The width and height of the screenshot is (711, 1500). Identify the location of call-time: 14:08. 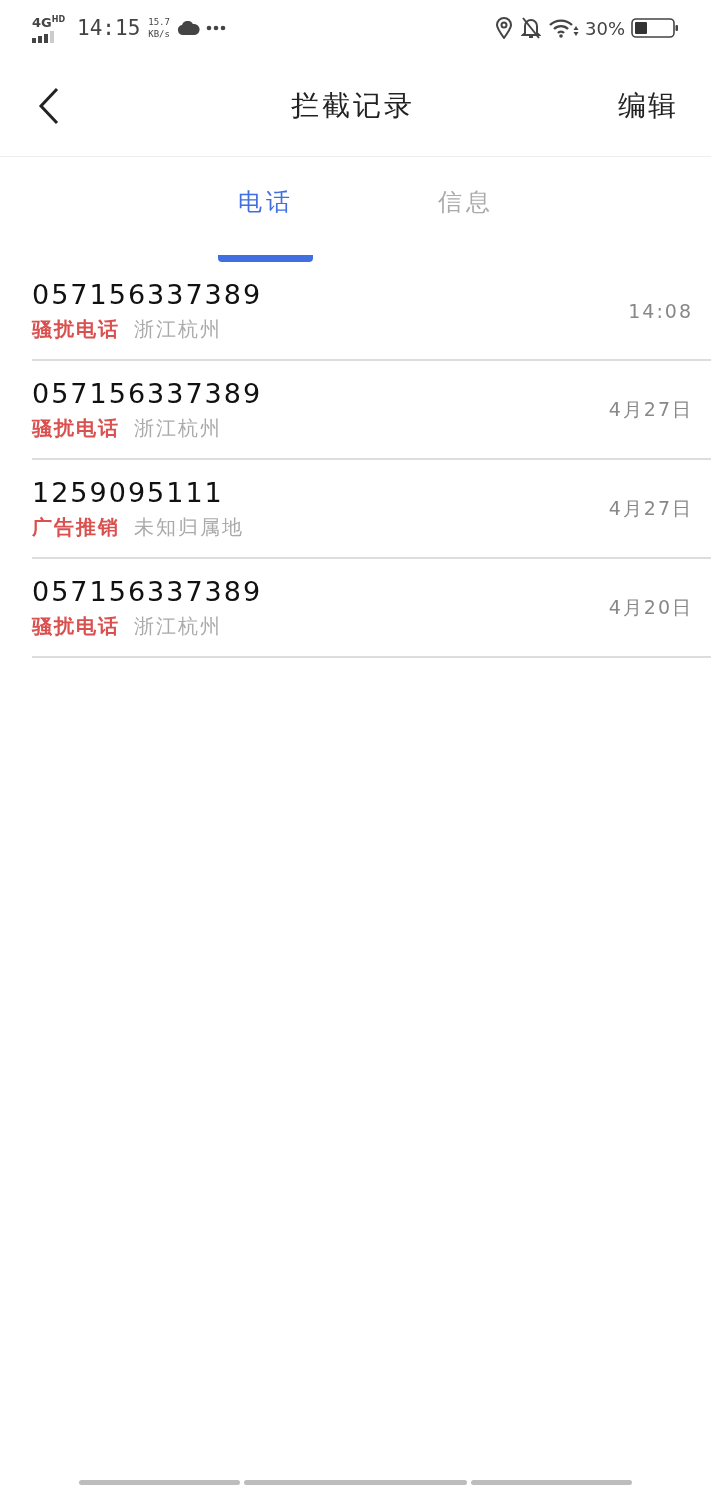
(660, 310).